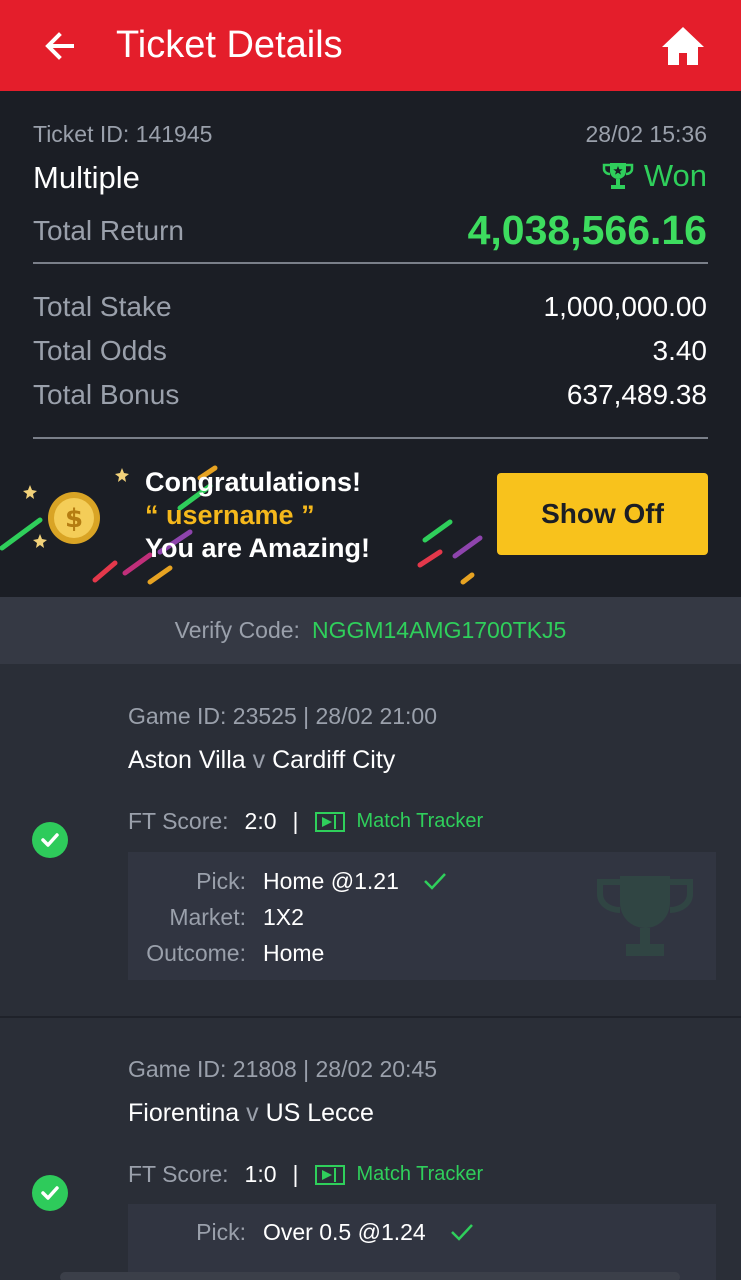 The image size is (741, 1280). Describe the element at coordinates (602, 514) in the screenshot. I see `show-off-button: Show Off` at that location.